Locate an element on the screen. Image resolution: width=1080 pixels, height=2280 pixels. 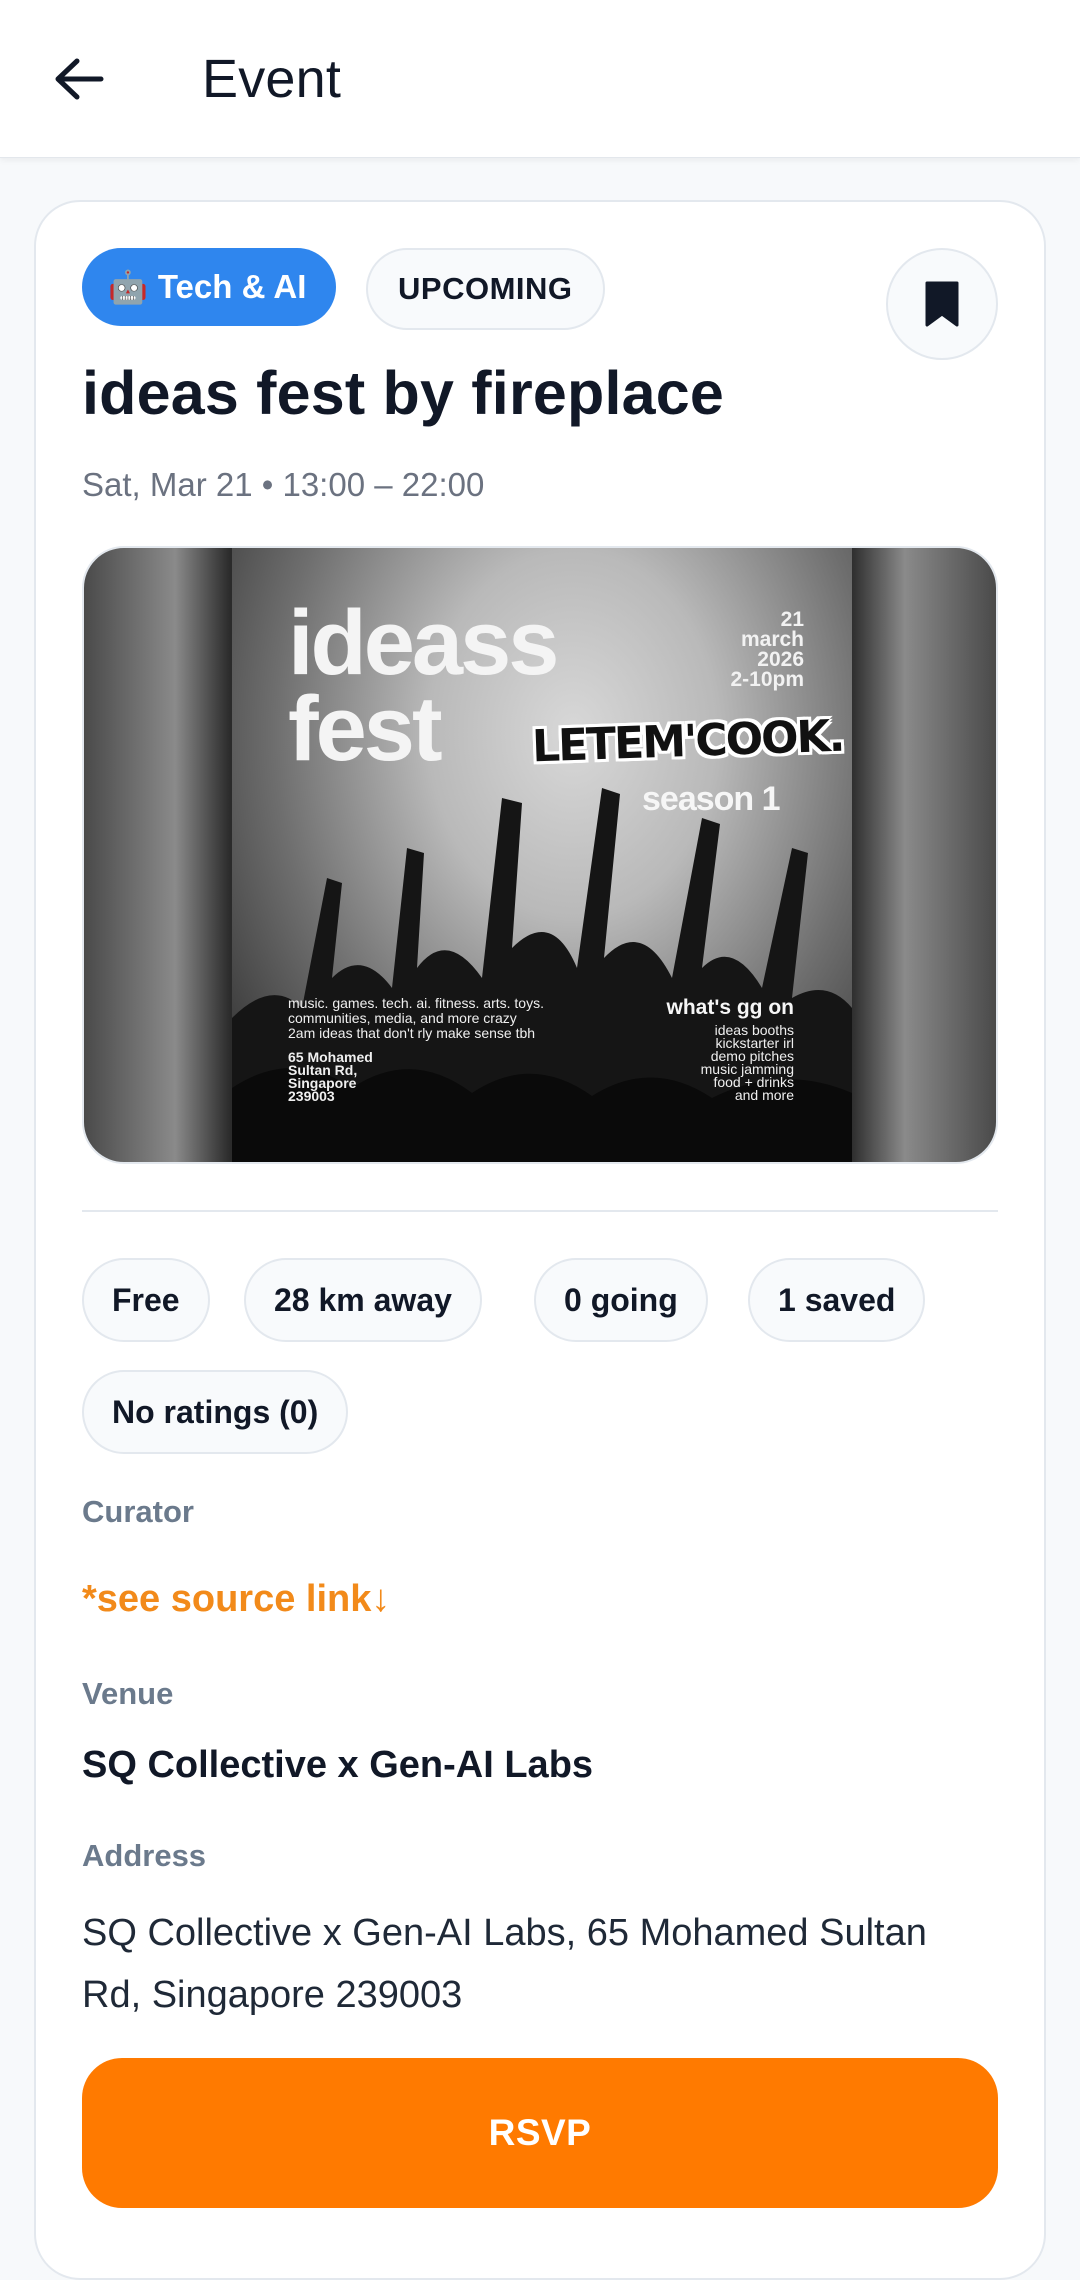
category-chip: 🤖 Tech & AI is located at coordinates (209, 287).